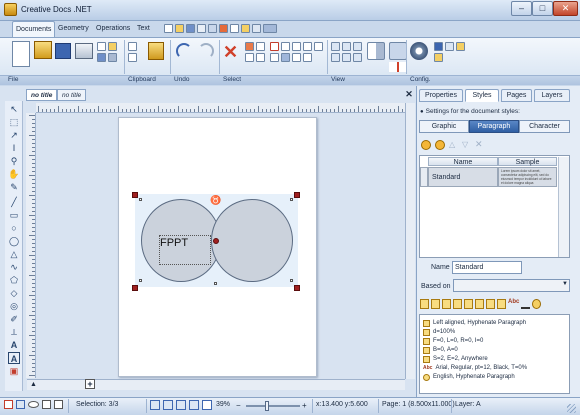 This screenshot has width=580, height=415. Describe the element at coordinates (463, 177) in the screenshot. I see `style-row-name: Standard` at that location.